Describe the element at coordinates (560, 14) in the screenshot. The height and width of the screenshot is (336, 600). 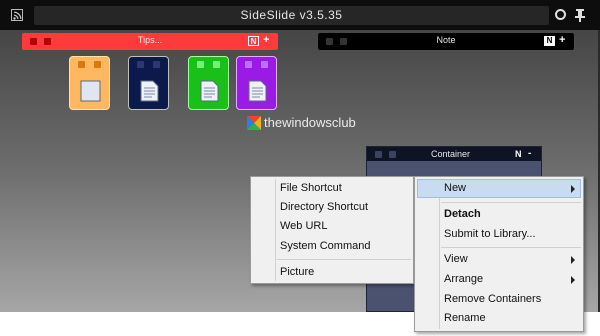
I see `circle-icon` at that location.